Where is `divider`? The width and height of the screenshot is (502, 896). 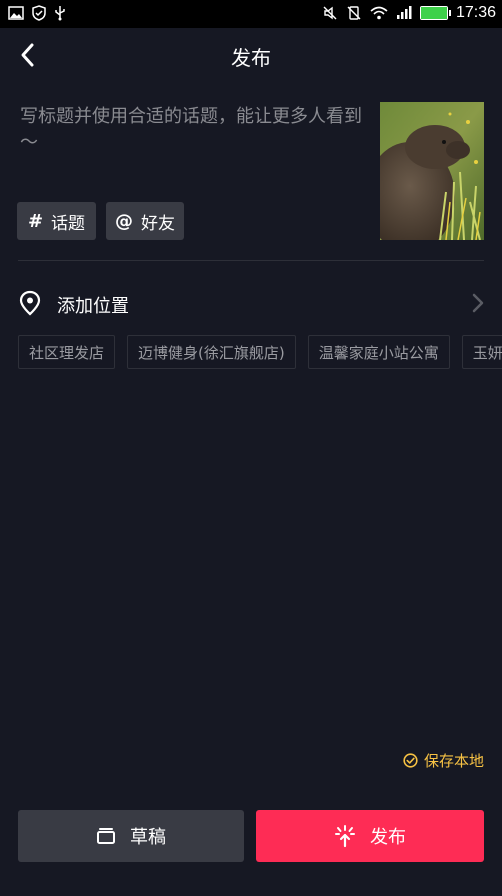 divider is located at coordinates (251, 260).